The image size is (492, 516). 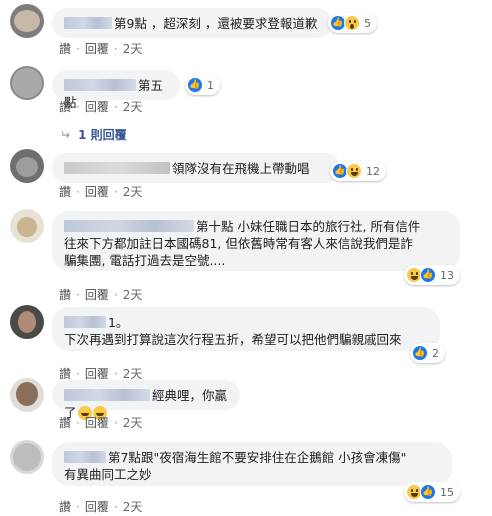 What do you see at coordinates (246, 322) in the screenshot?
I see `comment-line-1: 1。` at bounding box center [246, 322].